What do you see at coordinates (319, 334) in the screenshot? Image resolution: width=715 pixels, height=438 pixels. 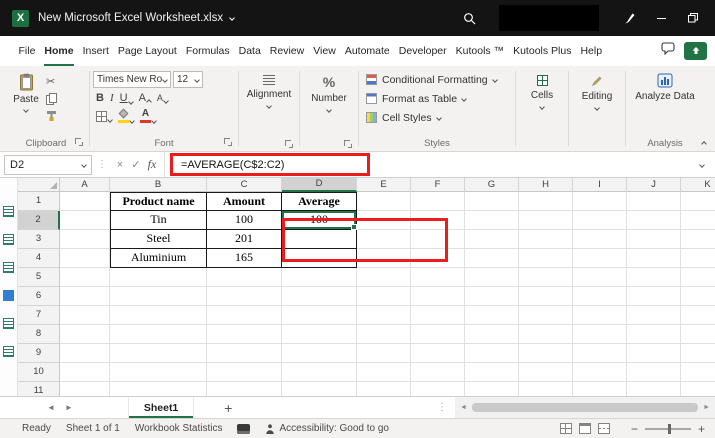 I see `cell-D8` at bounding box center [319, 334].